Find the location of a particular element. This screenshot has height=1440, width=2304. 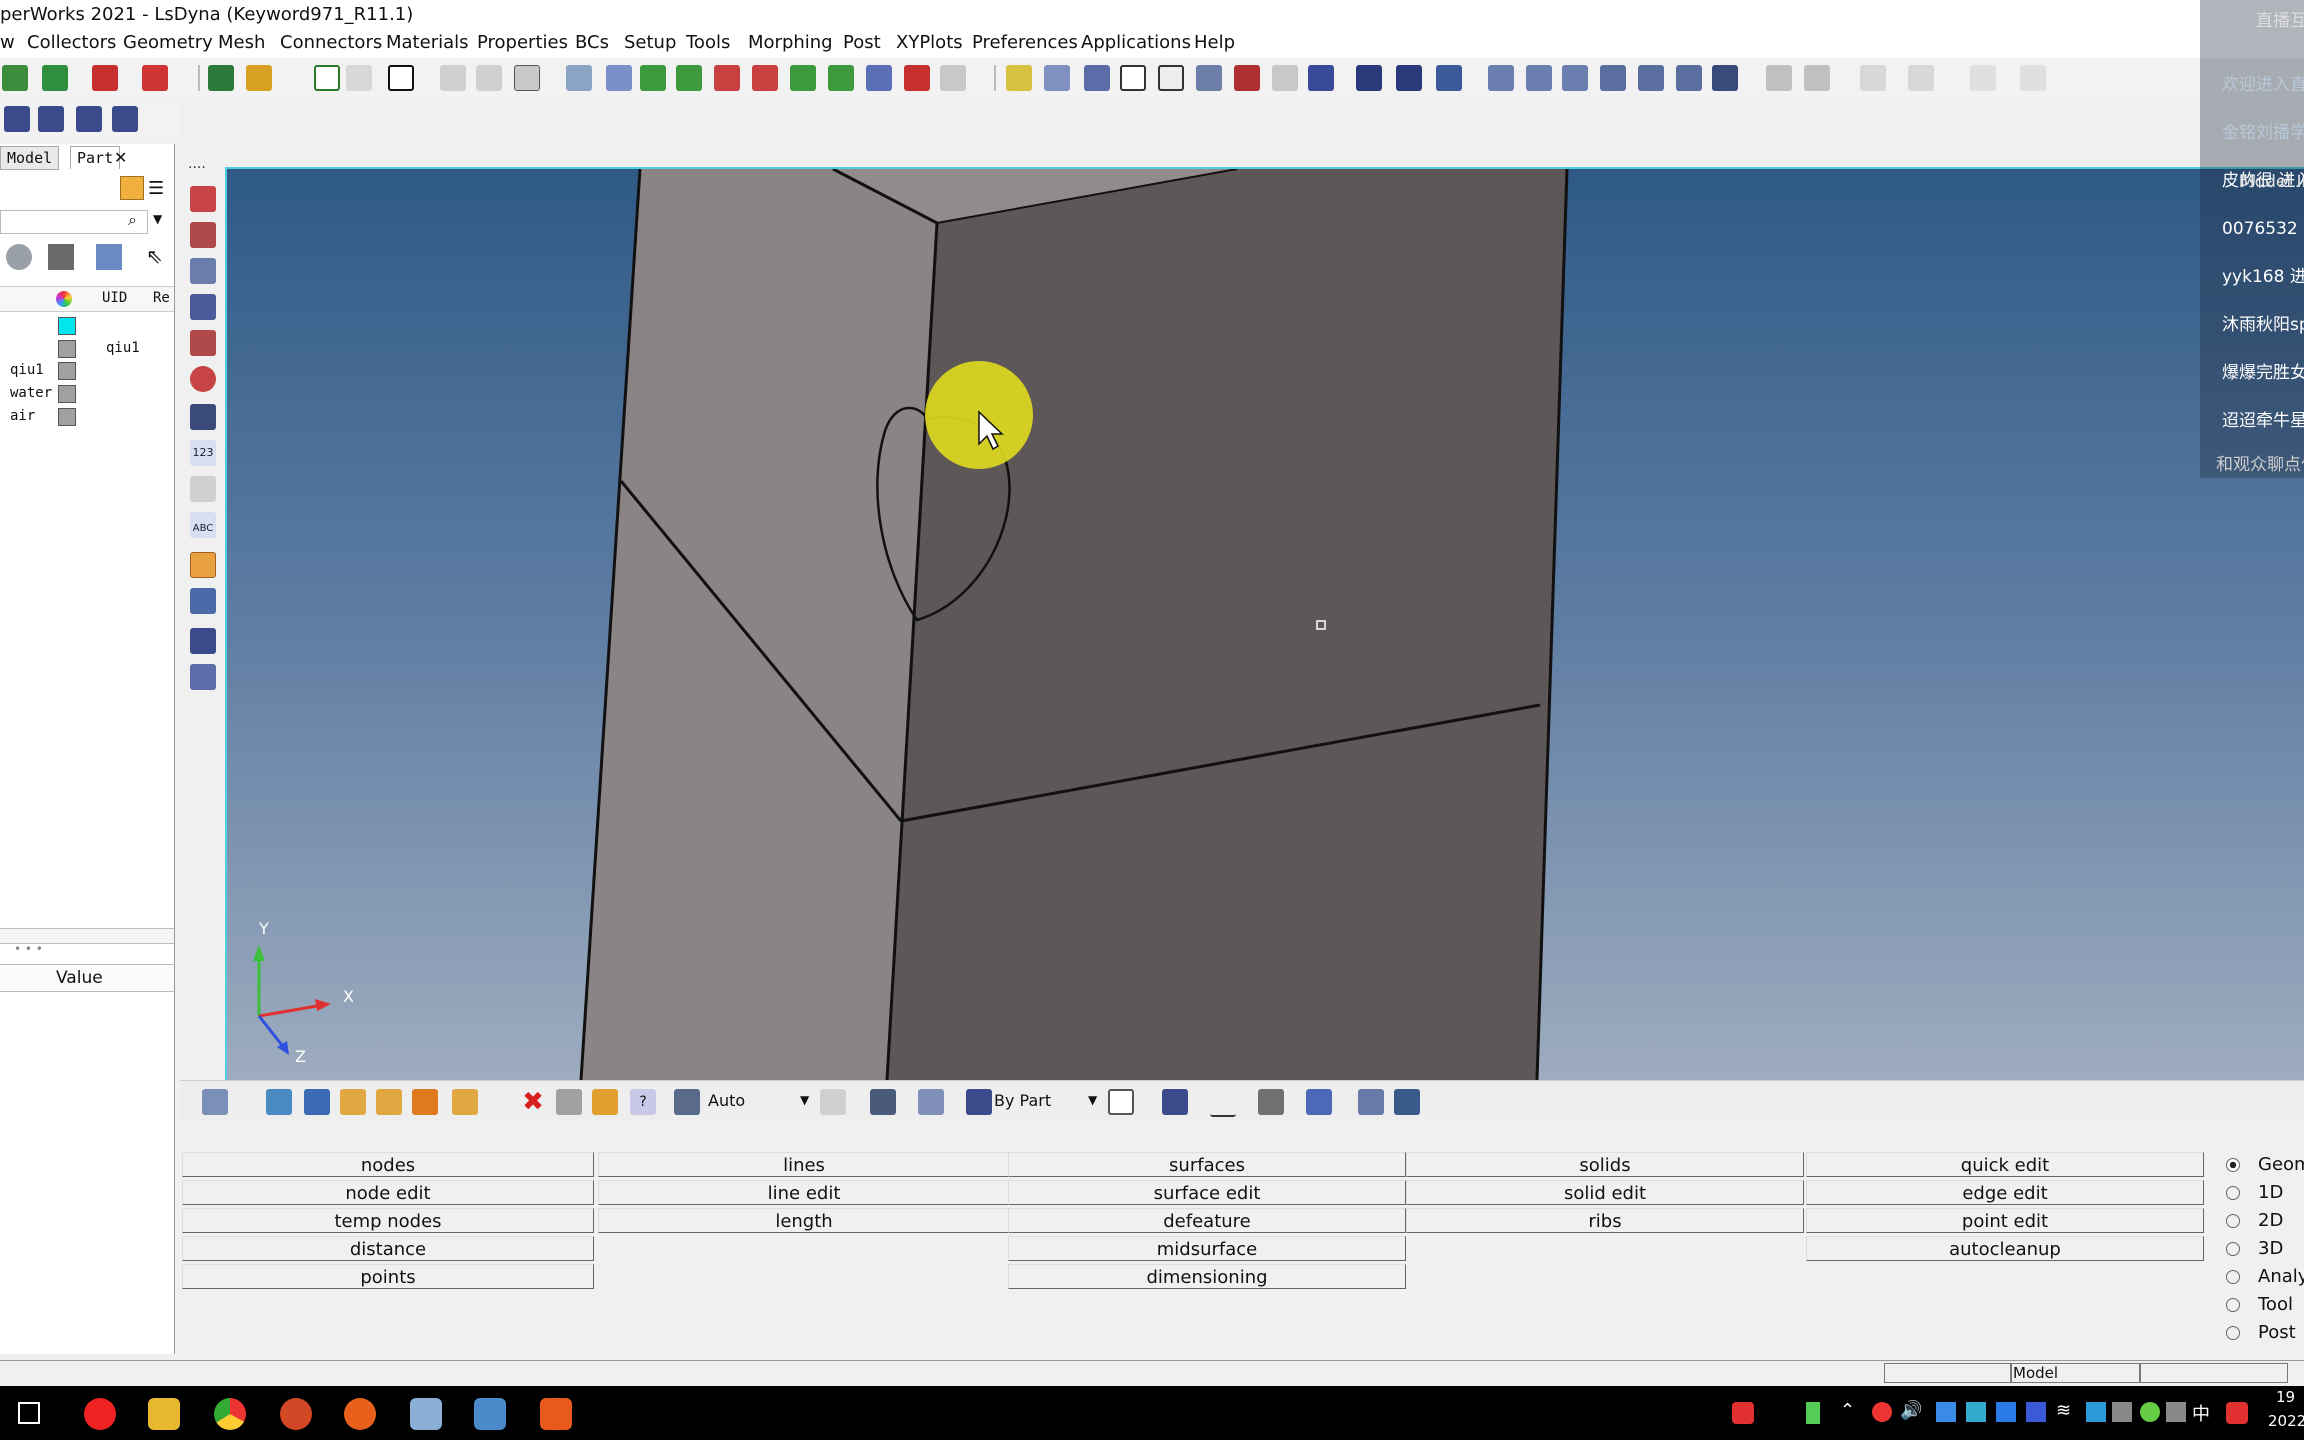

menu-collectors: Collectors is located at coordinates (71, 42).